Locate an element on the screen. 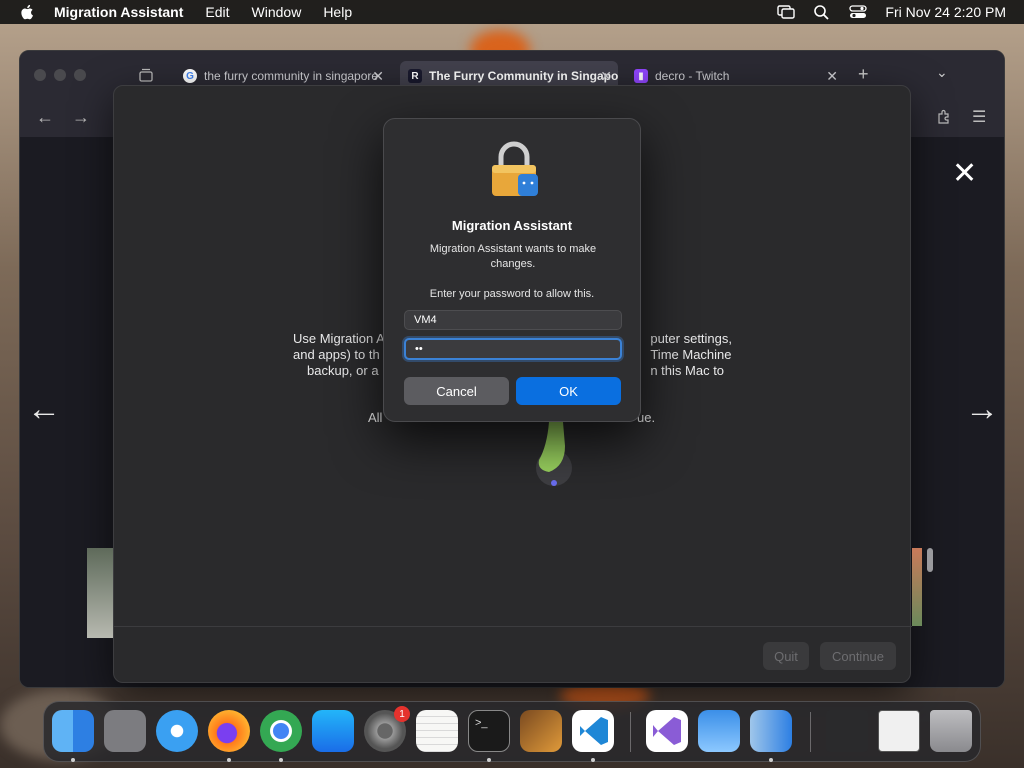 Image resolution: width=1024 pixels, height=768 pixels. tab-label: decro - Twitch is located at coordinates (692, 76).